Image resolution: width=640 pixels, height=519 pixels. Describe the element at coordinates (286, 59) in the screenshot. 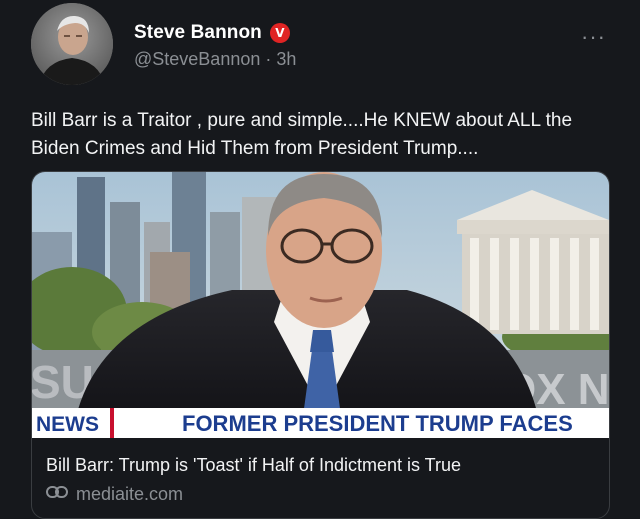

I see `post-timestamp: 3h` at that location.